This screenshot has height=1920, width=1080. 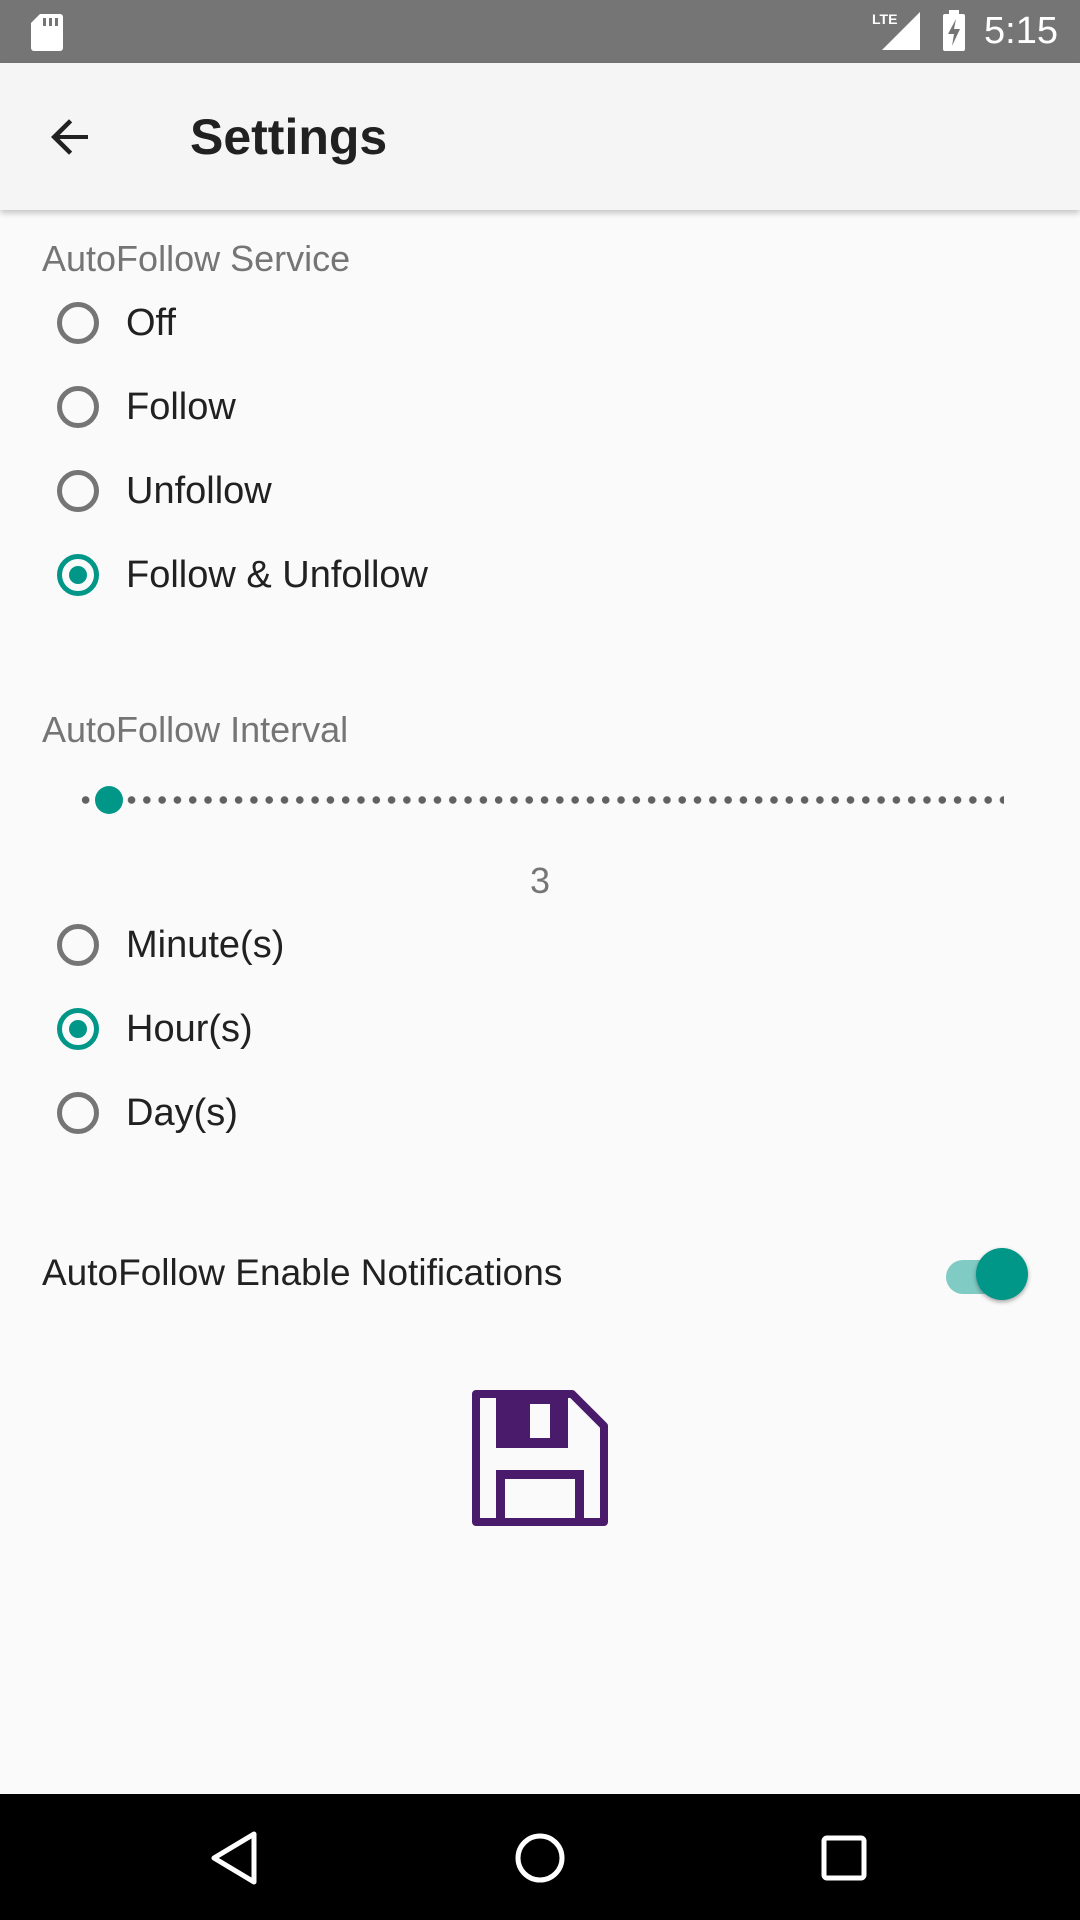 I want to click on service-option-unfollow: Unfollow, so click(x=402, y=494).